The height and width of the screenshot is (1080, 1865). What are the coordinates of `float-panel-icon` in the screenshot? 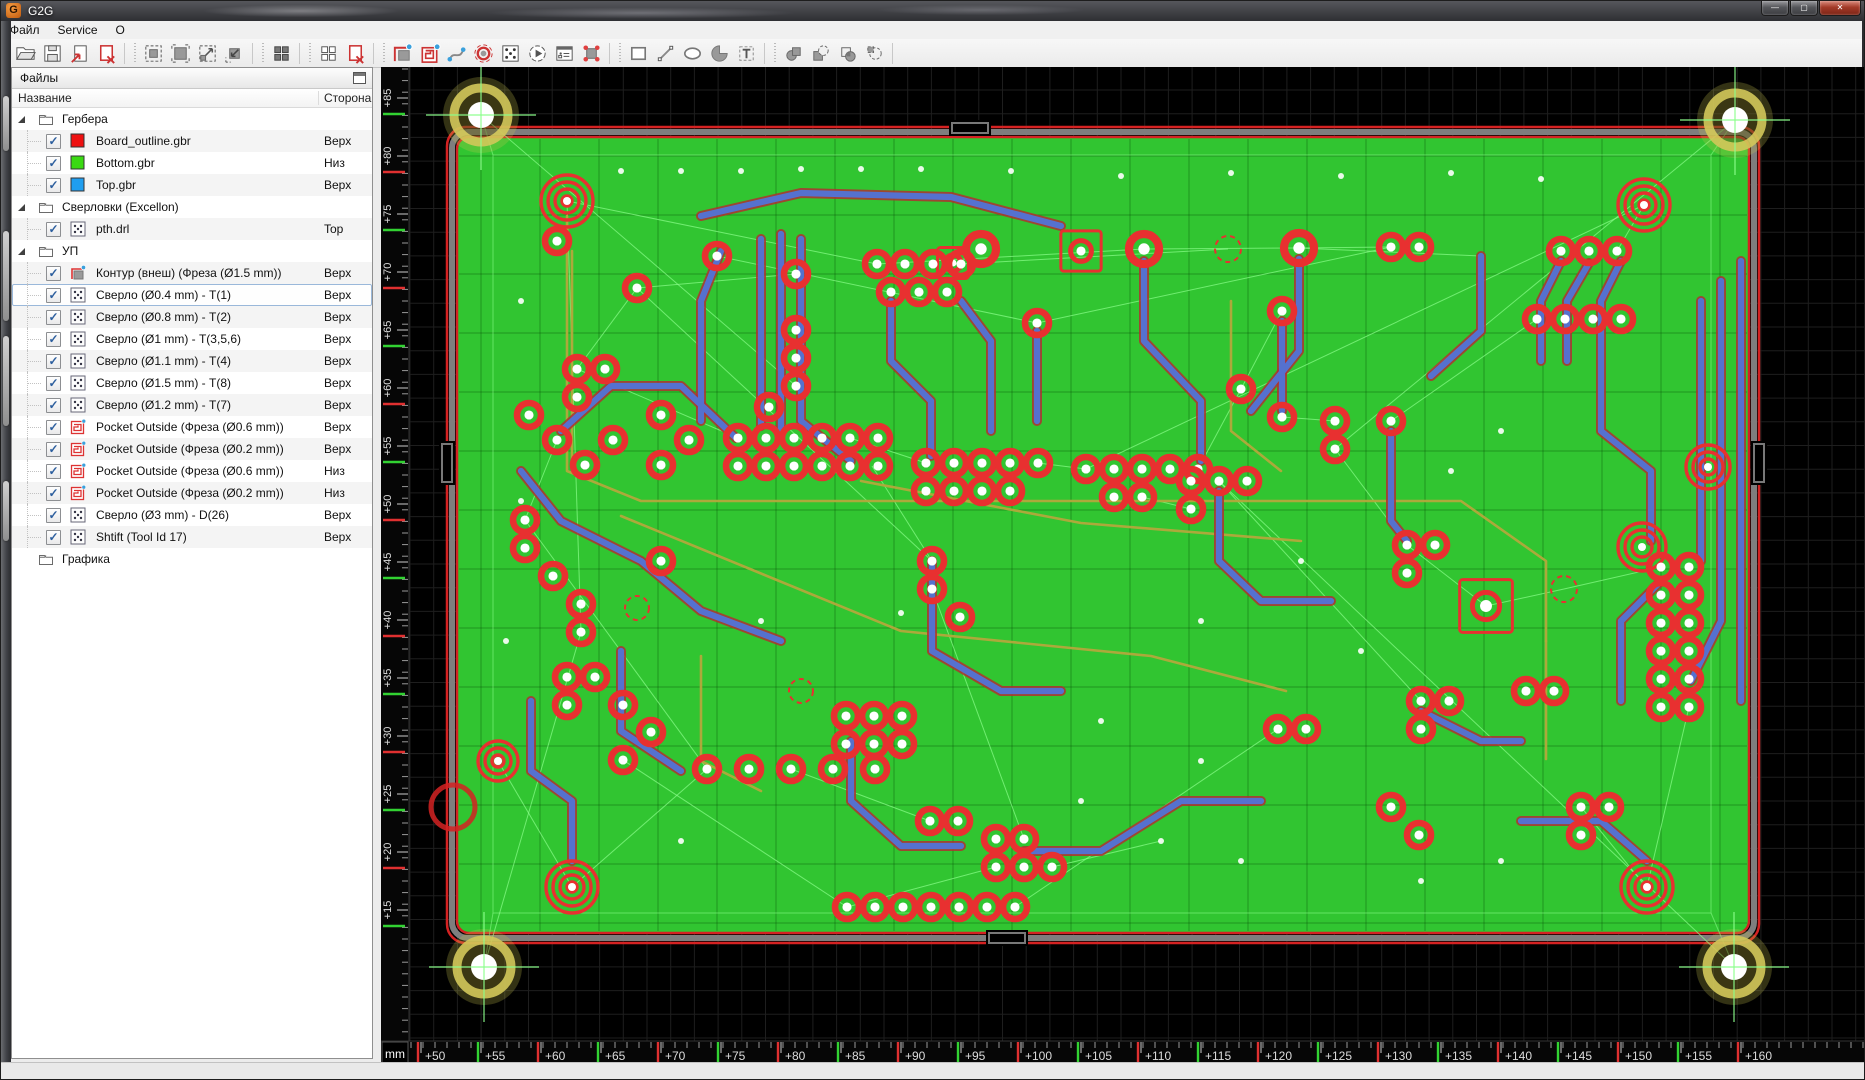 It's located at (359, 78).